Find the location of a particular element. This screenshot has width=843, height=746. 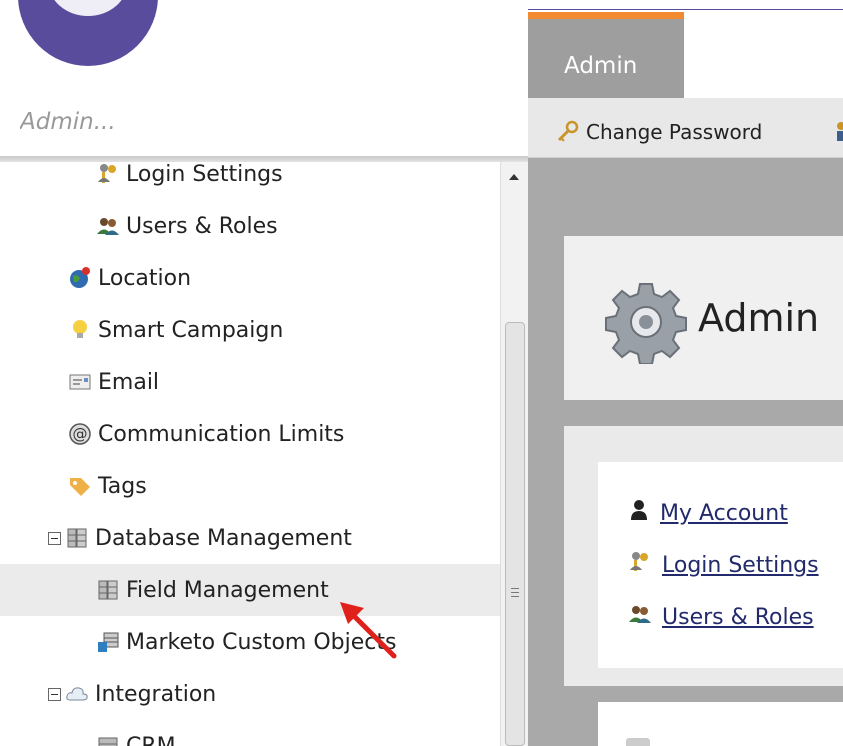

tree-item-database-management: Database Management is located at coordinates (250, 538).